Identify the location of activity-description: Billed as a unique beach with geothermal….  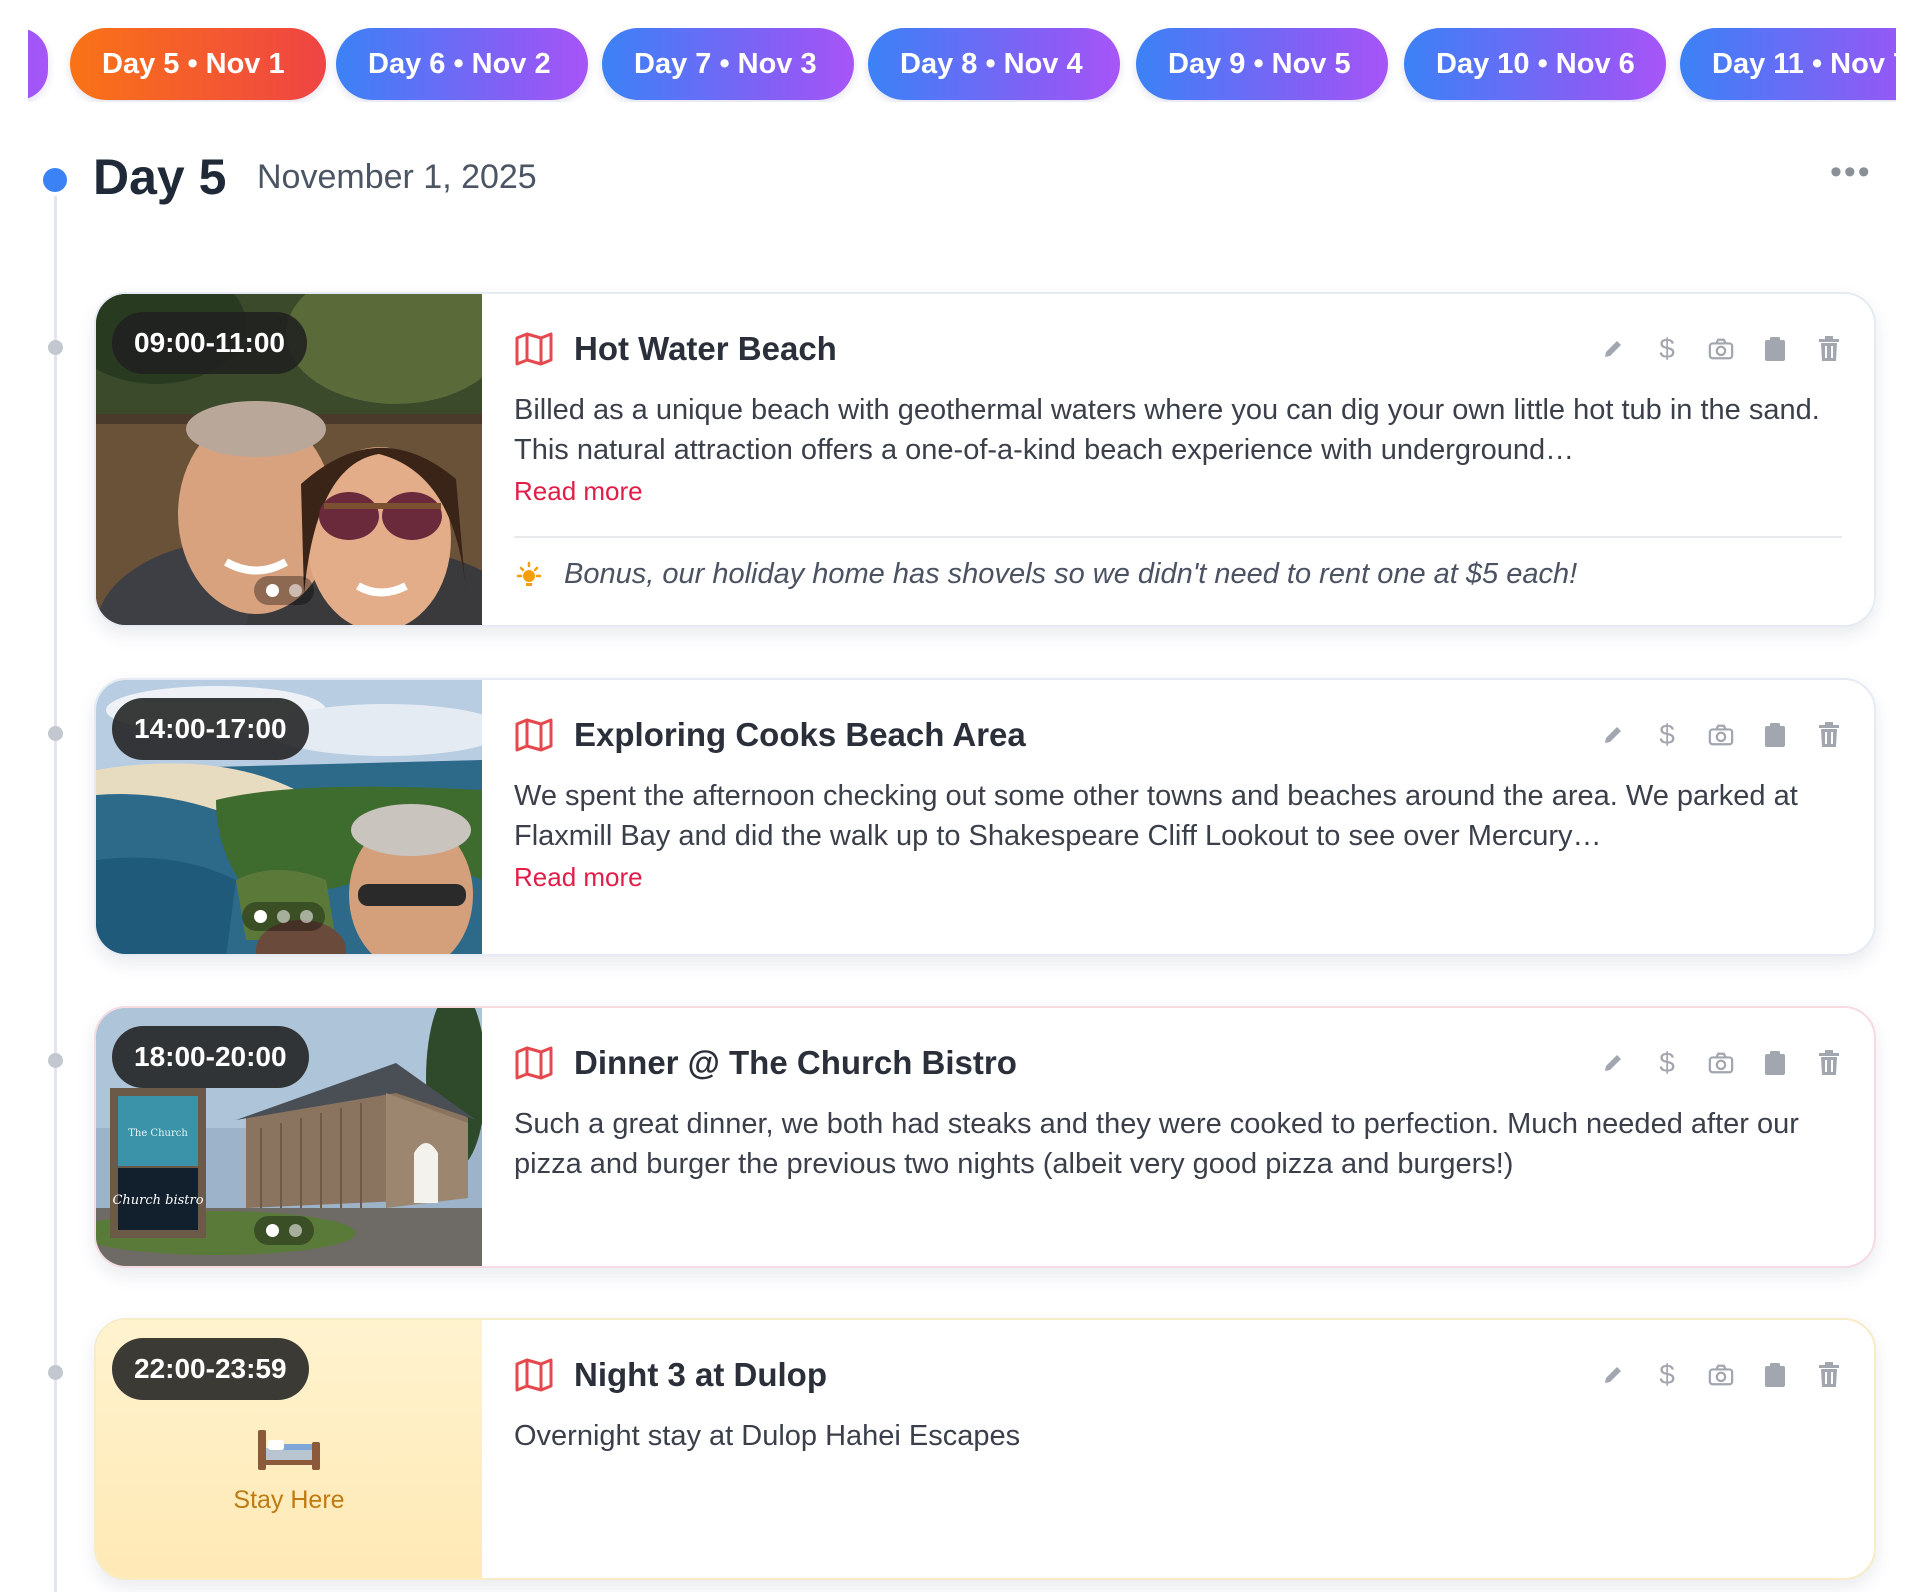
(1167, 430).